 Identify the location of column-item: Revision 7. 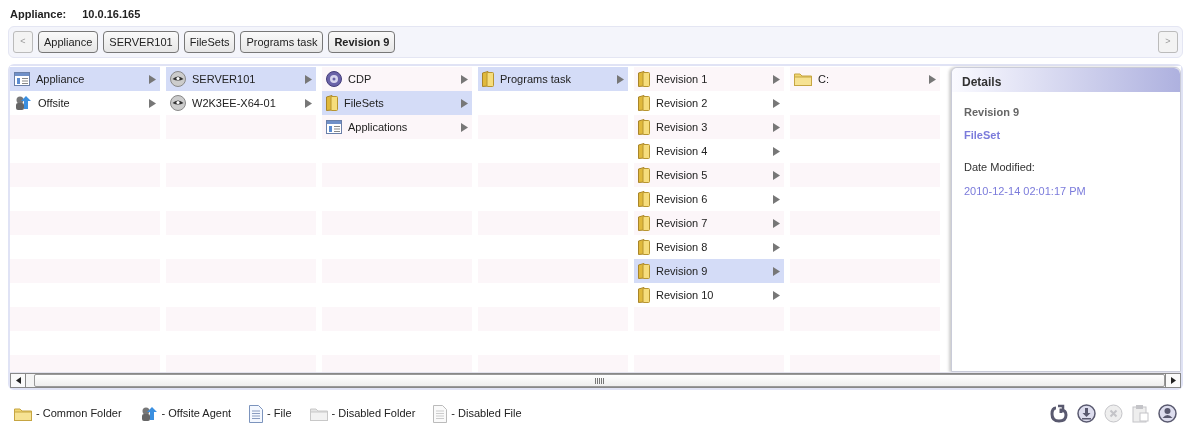
(709, 223).